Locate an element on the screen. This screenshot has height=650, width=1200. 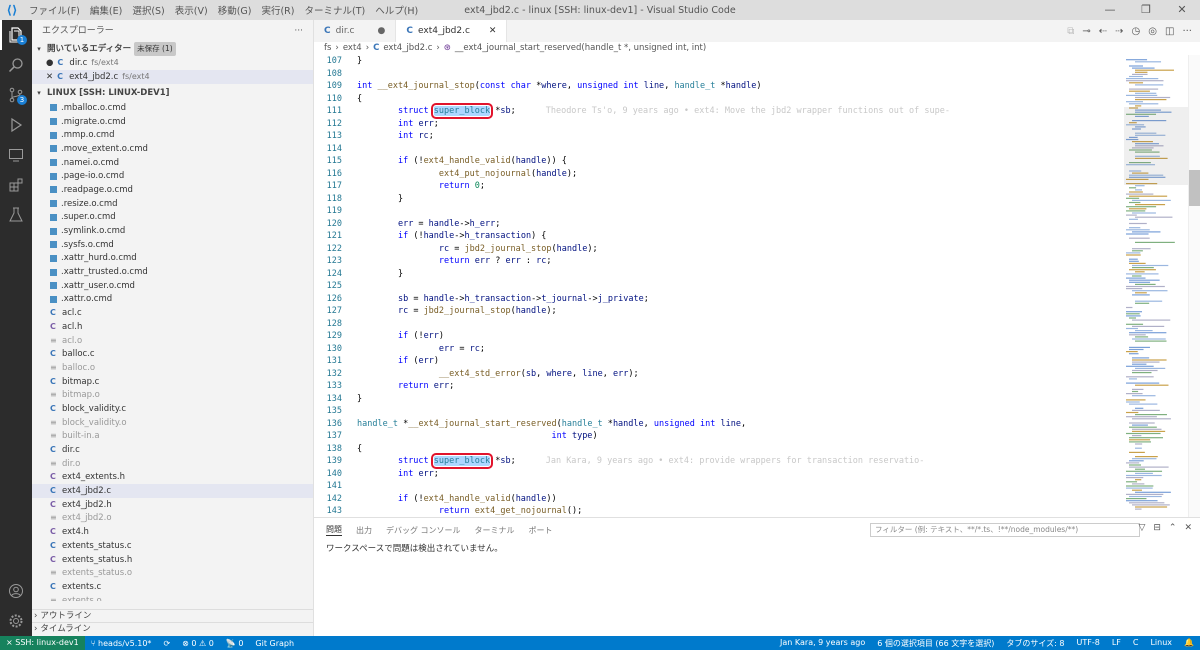
file-tree-item: Cblock_validity.c is located at coordinates (172, 409).